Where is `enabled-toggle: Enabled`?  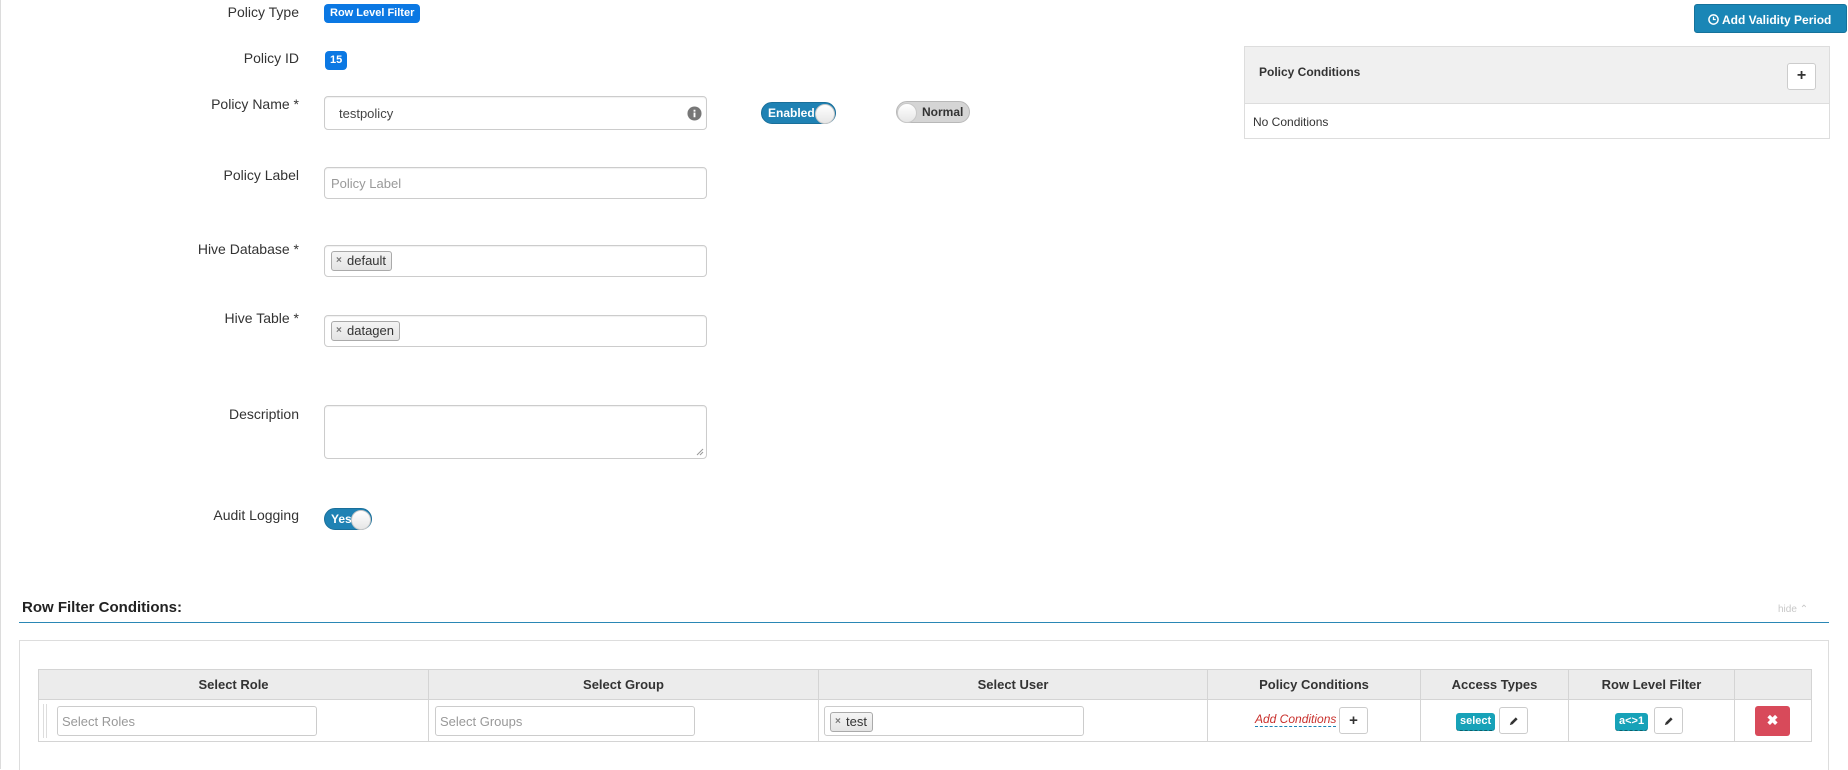
enabled-toggle: Enabled is located at coordinates (798, 113).